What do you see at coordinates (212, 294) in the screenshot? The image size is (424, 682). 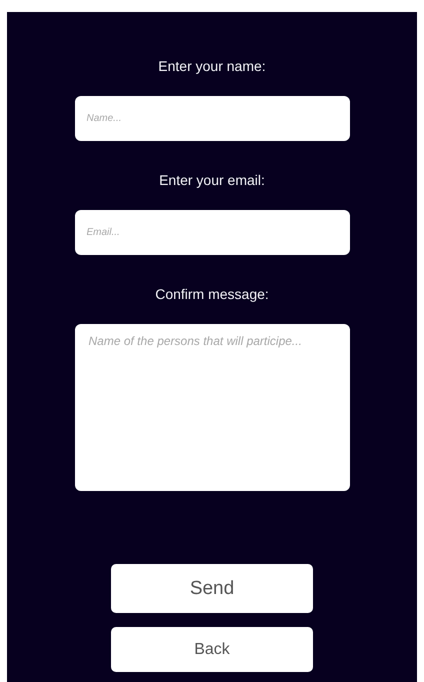 I see `field-label: Confirm message:` at bounding box center [212, 294].